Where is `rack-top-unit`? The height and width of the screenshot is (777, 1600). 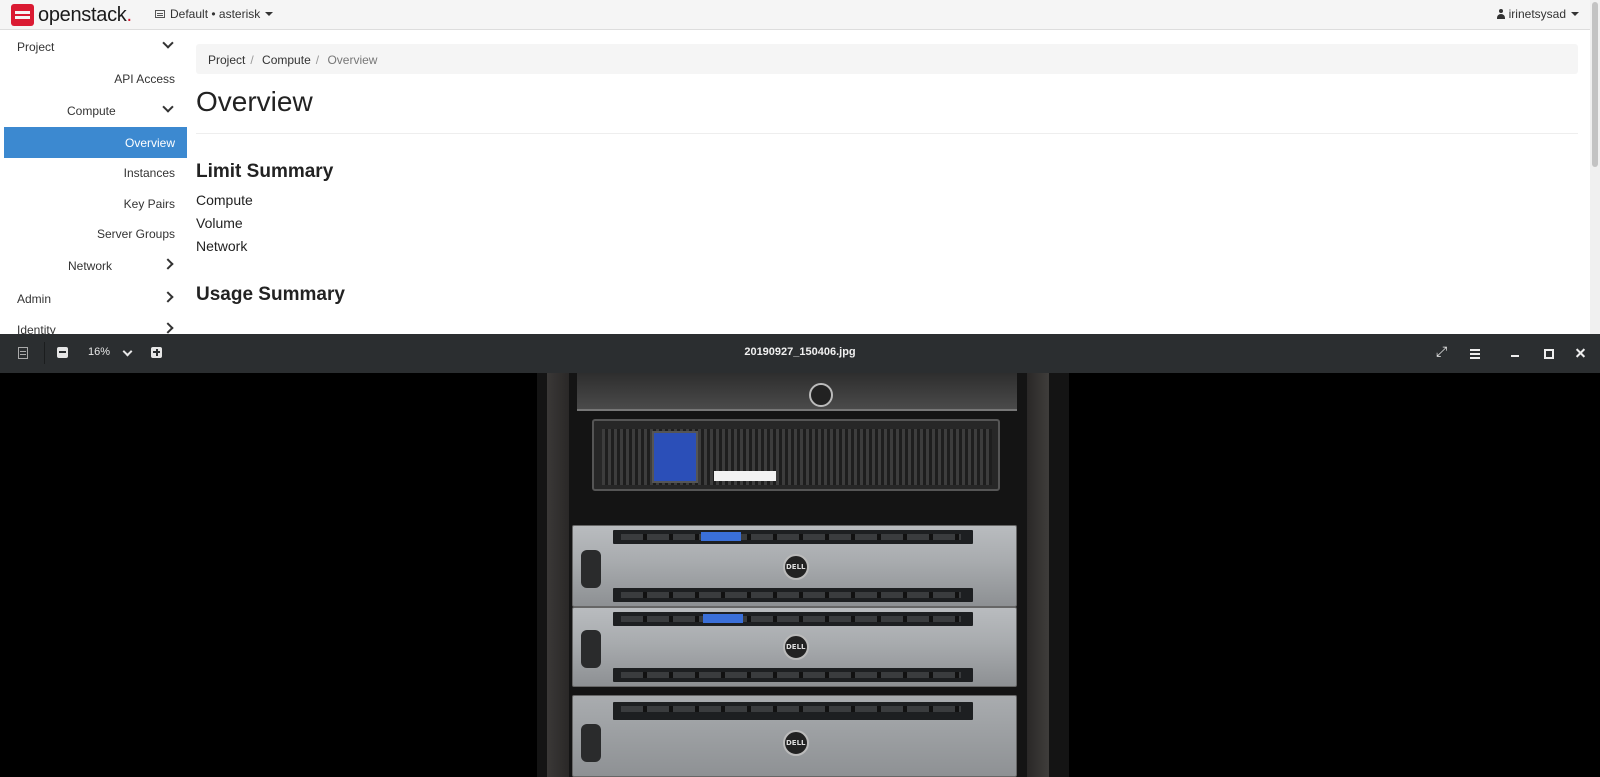
rack-top-unit is located at coordinates (797, 392).